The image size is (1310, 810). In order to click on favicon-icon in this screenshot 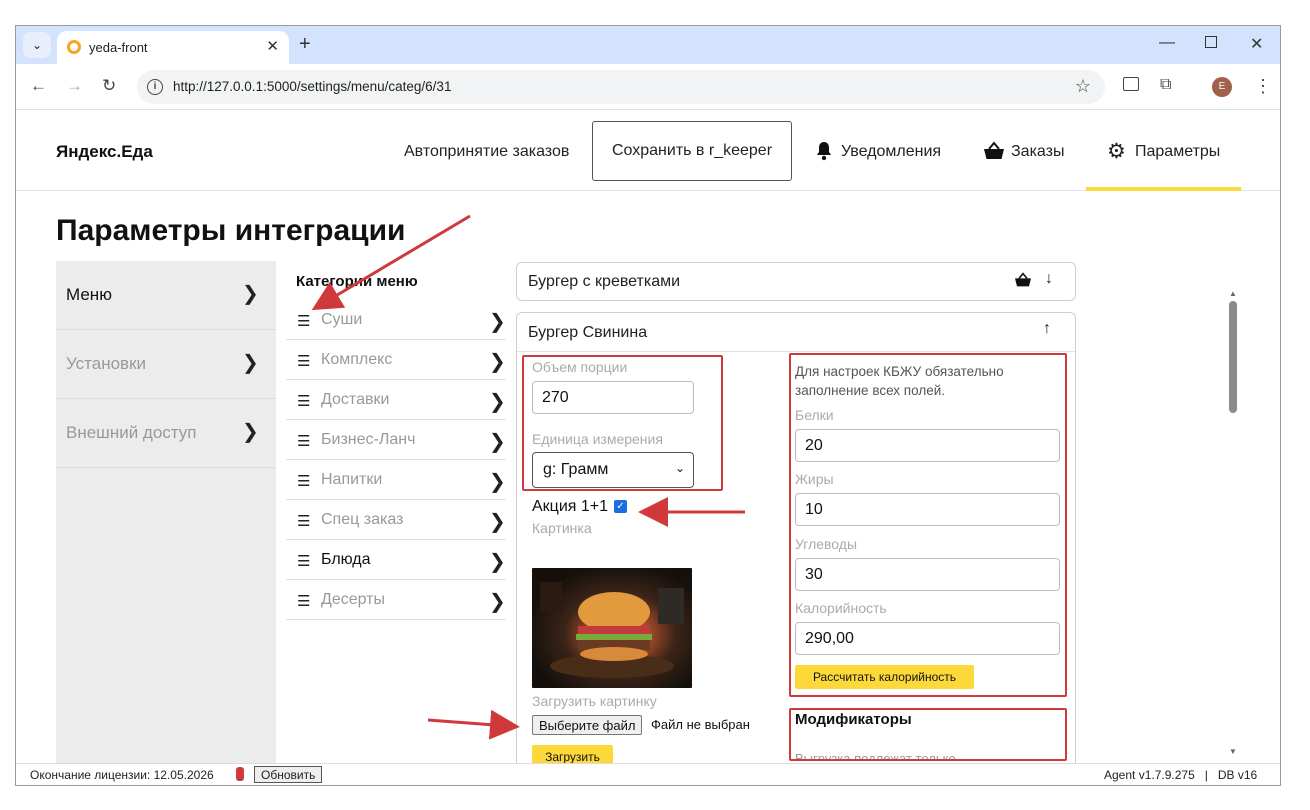, I will do `click(74, 47)`.